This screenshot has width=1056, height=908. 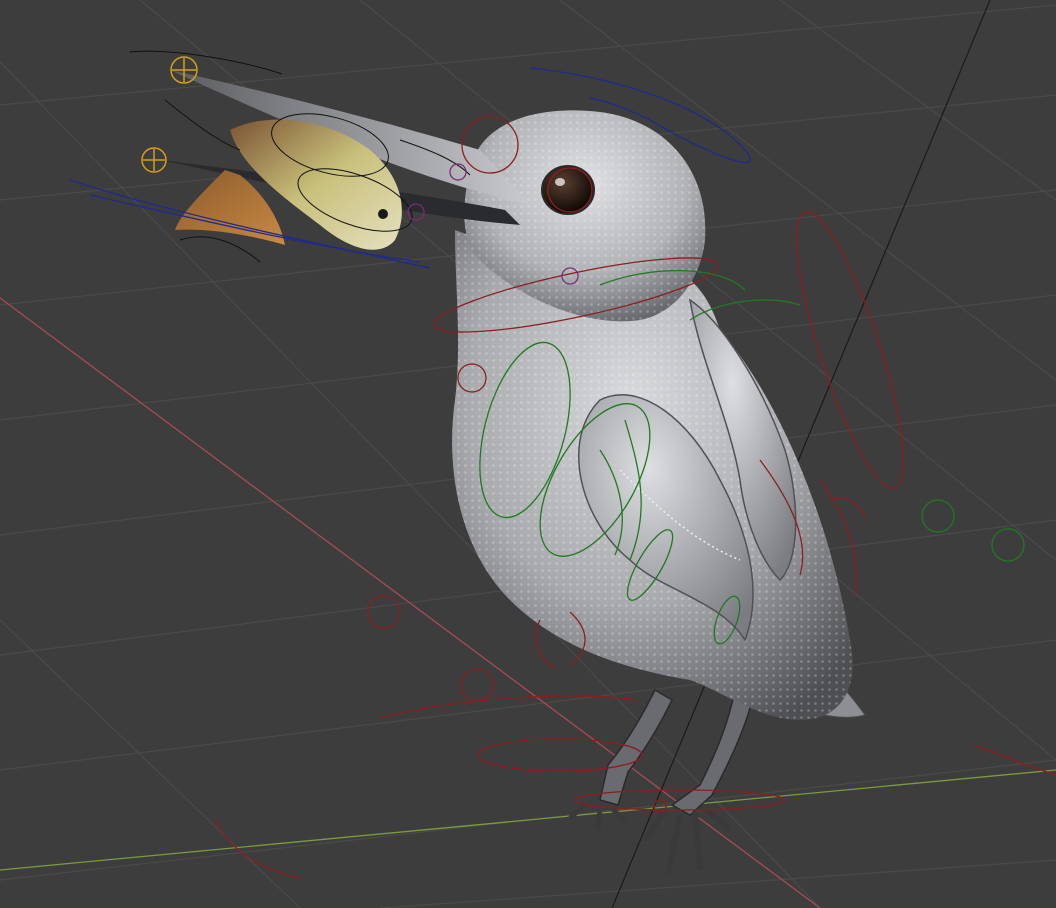 What do you see at coordinates (568, 190) in the screenshot?
I see `bird-eye` at bounding box center [568, 190].